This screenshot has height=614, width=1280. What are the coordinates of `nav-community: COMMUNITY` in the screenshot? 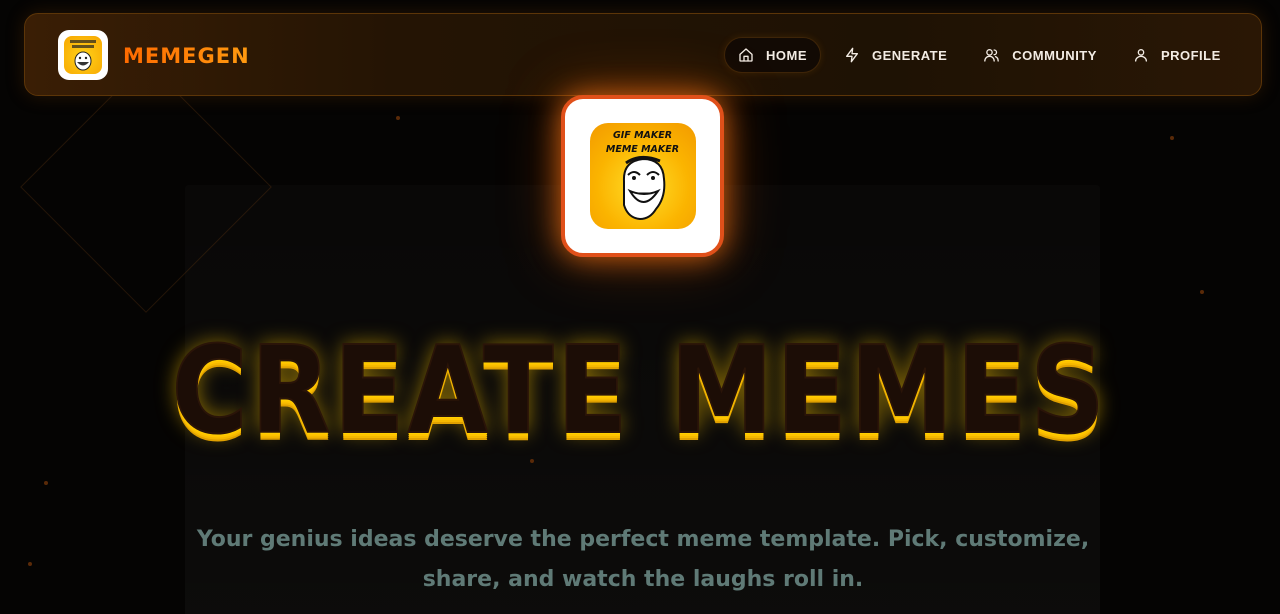 It's located at (1040, 55).